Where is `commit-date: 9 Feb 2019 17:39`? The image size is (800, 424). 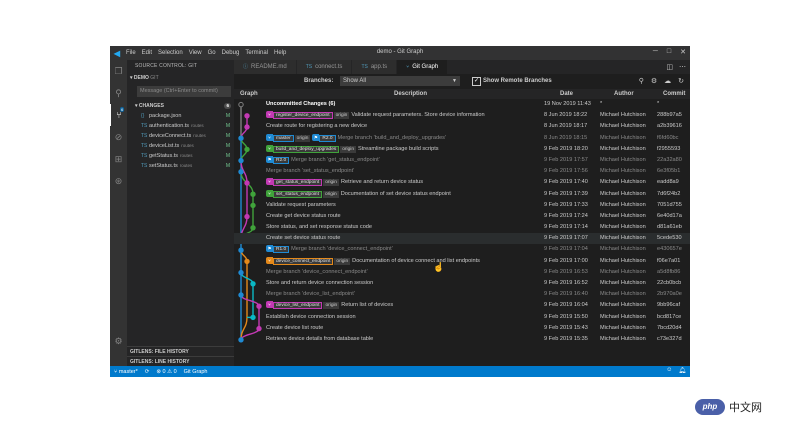 commit-date: 9 Feb 2019 17:39 is located at coordinates (566, 193).